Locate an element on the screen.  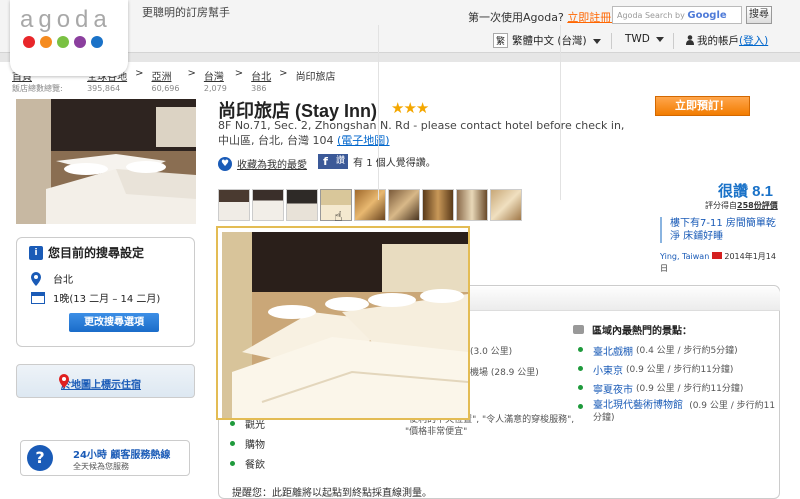
fb-like-count: 有 1 個人覺得讚。 is located at coordinates (394, 163).